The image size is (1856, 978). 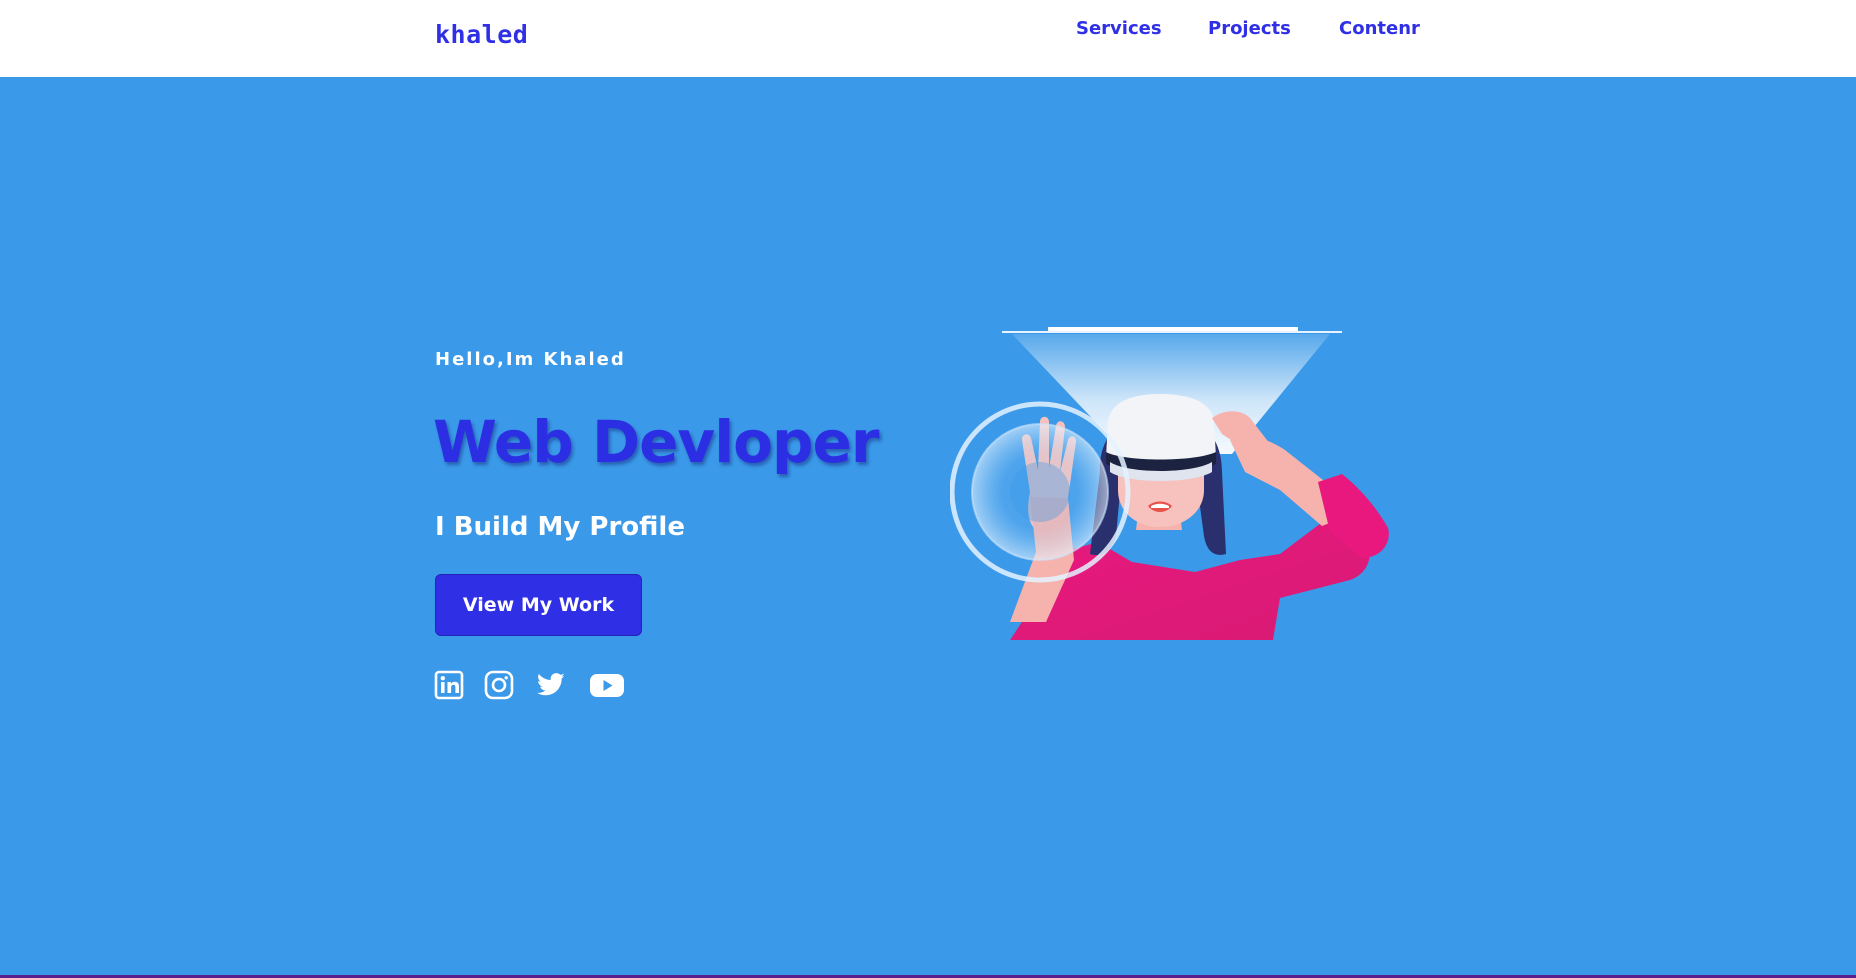 I want to click on navbar: khaled Services Projects Contenr, so click(x=928, y=38).